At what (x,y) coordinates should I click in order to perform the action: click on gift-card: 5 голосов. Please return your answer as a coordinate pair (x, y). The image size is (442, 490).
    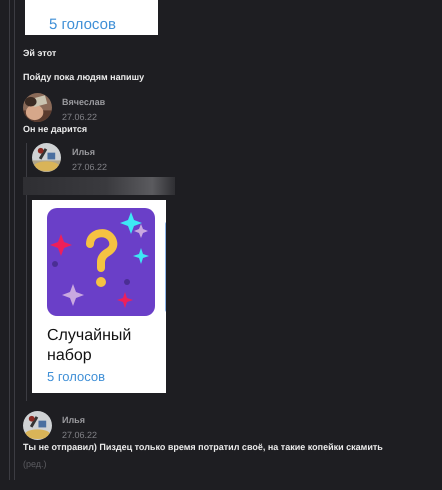
    Looking at the image, I should click on (91, 17).